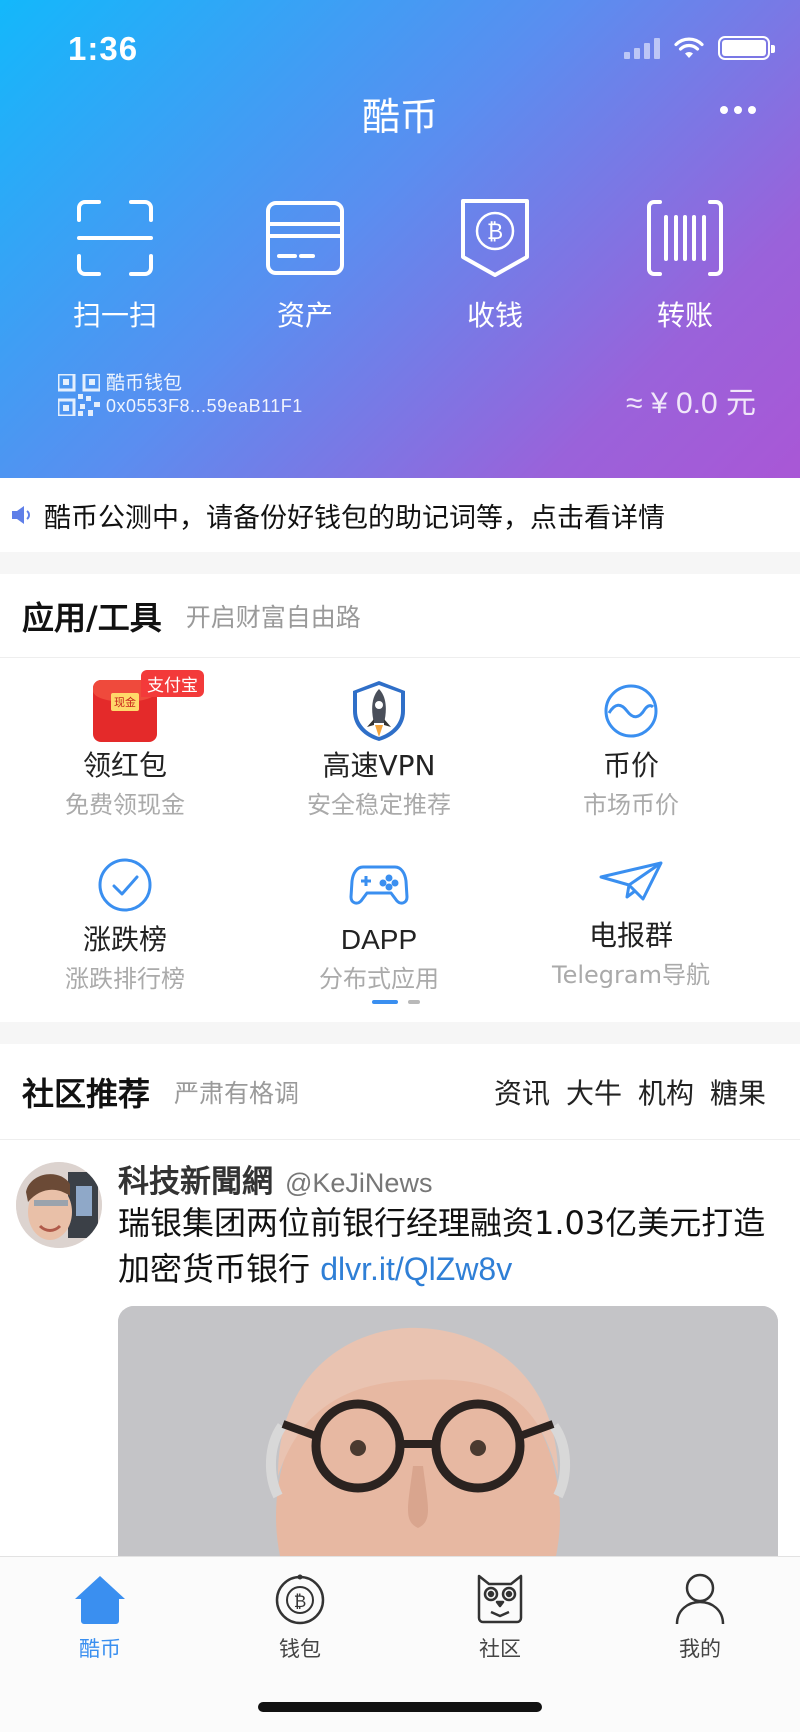 The height and width of the screenshot is (1732, 800). What do you see at coordinates (172, 683) in the screenshot?
I see `alipay-badge: 支付宝` at bounding box center [172, 683].